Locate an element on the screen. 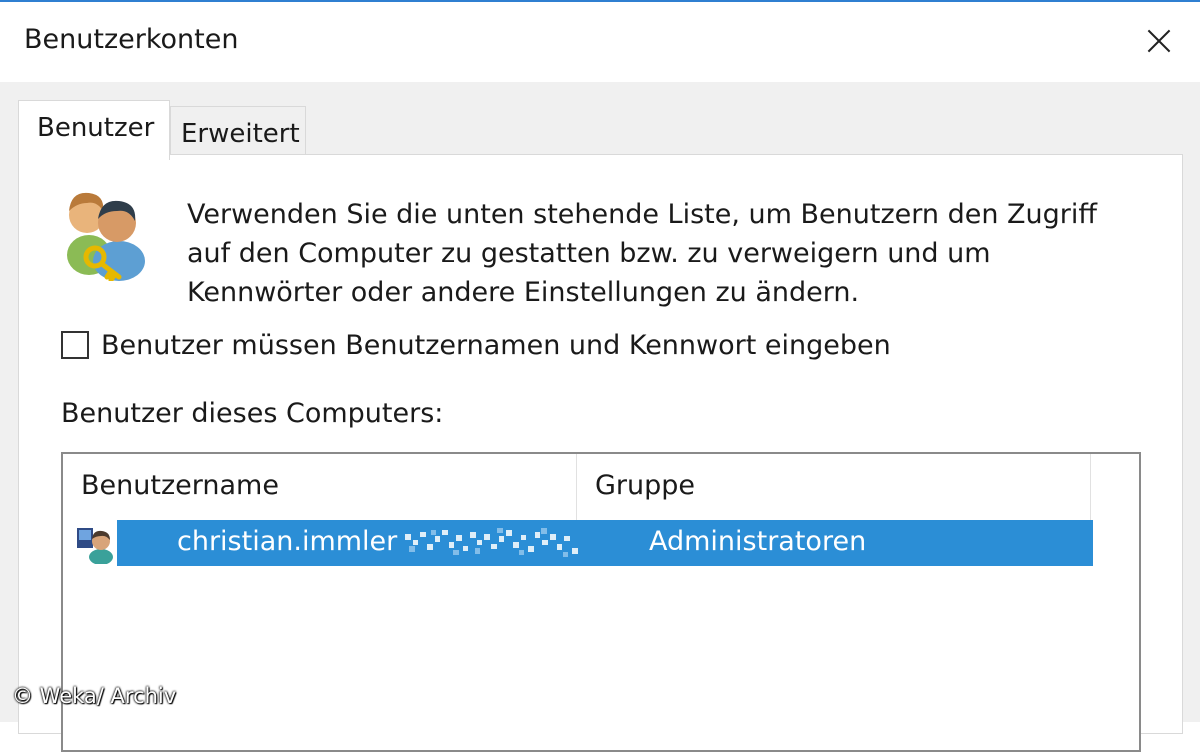  close-icon is located at coordinates (1158, 42).